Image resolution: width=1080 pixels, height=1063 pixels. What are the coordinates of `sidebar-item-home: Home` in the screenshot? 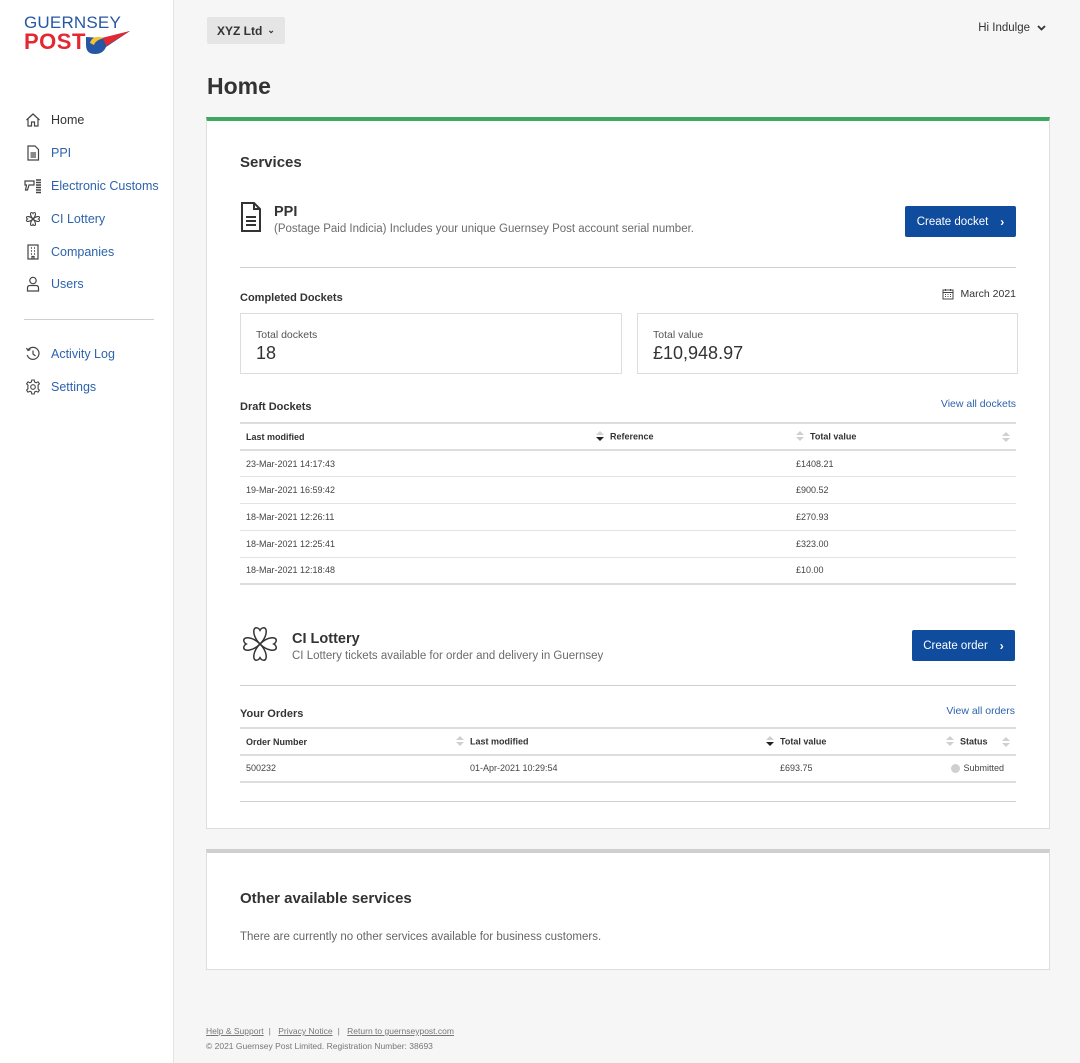 It's located at (87, 120).